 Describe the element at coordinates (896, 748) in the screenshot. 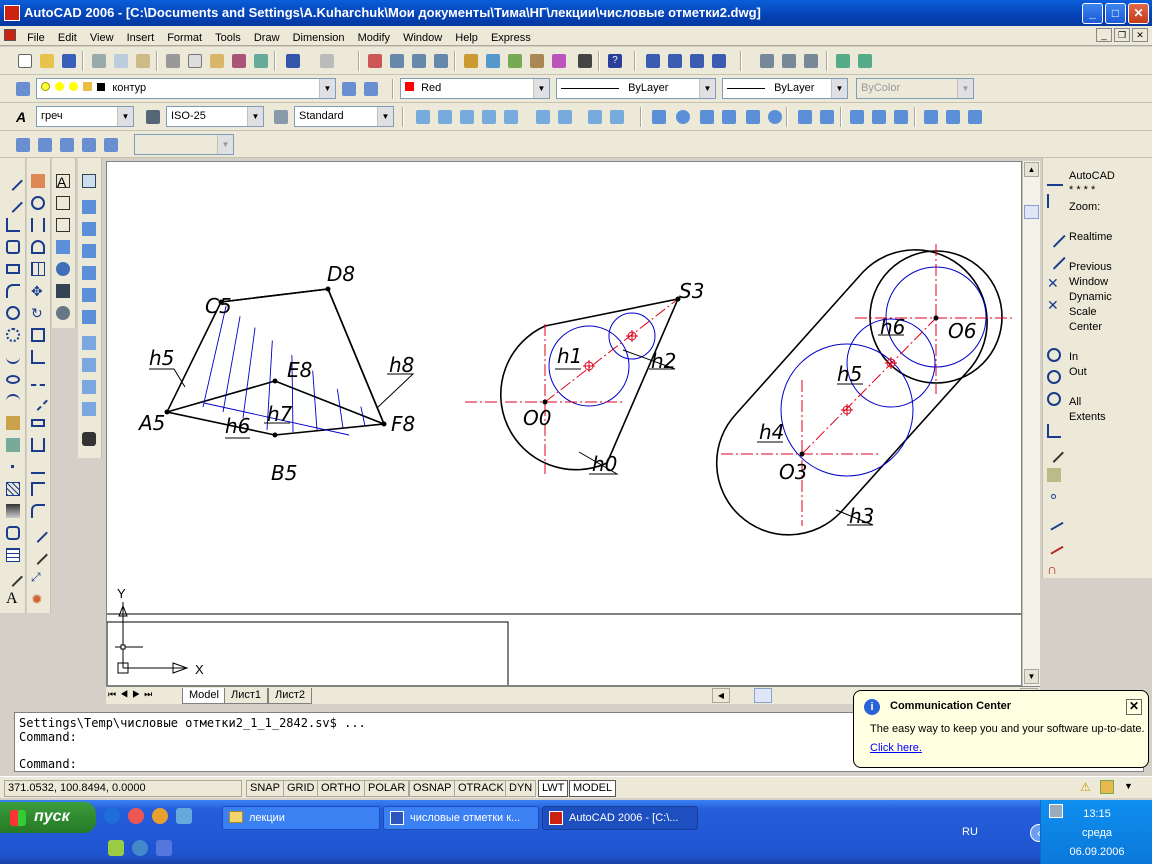

I see `balloon-link: Click here.` at that location.